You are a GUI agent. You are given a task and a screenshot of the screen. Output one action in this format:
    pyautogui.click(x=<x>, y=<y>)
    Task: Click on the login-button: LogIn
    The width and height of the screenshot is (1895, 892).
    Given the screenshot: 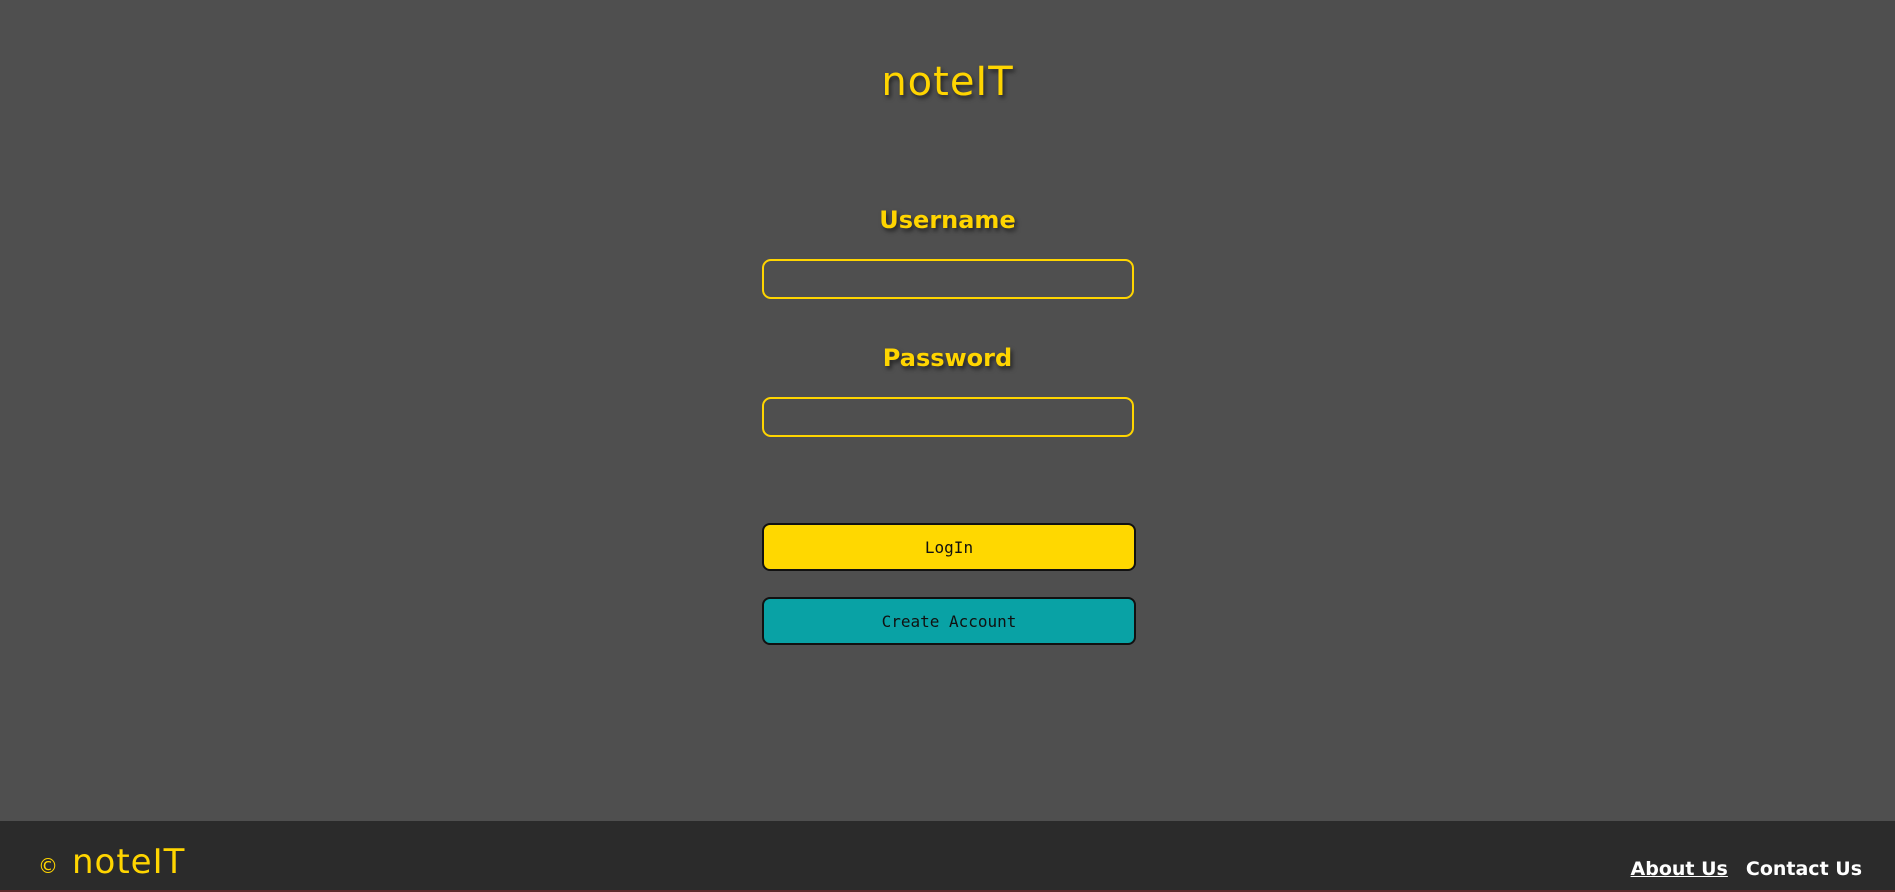 What is the action you would take?
    pyautogui.click(x=949, y=547)
    